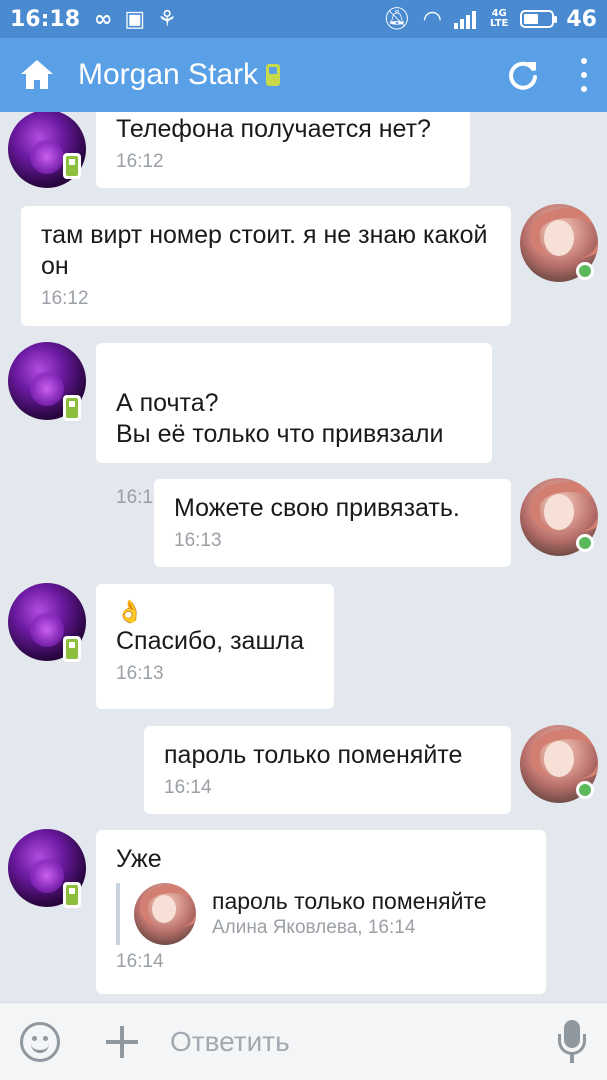 The image size is (607, 1080). I want to click on quoted-text: пароль только поменяйте, so click(349, 901).